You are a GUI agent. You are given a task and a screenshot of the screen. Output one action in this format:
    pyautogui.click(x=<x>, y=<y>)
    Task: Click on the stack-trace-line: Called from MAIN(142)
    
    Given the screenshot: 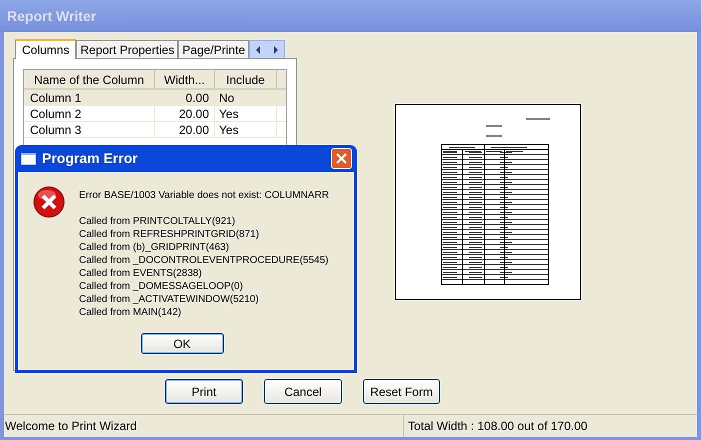 What is the action you would take?
    pyautogui.click(x=130, y=312)
    